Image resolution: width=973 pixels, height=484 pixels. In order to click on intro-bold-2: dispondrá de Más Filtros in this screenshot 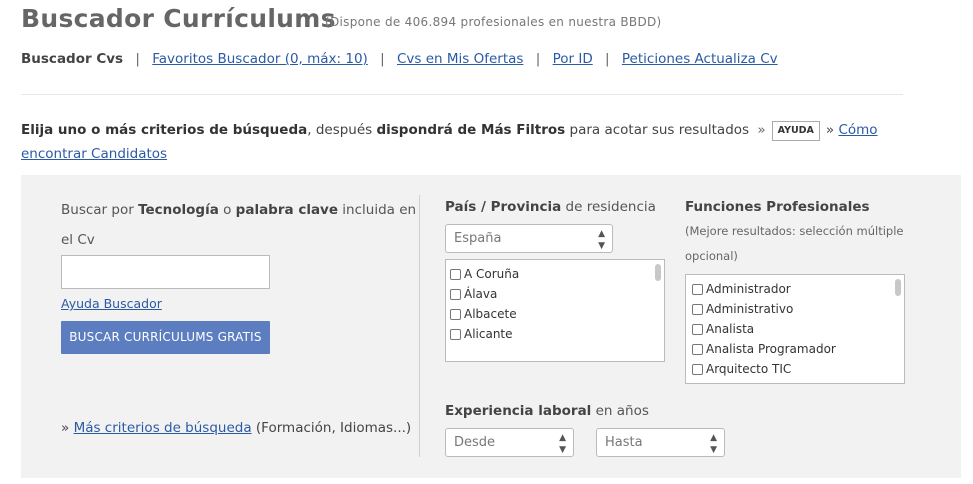, I will do `click(471, 130)`.